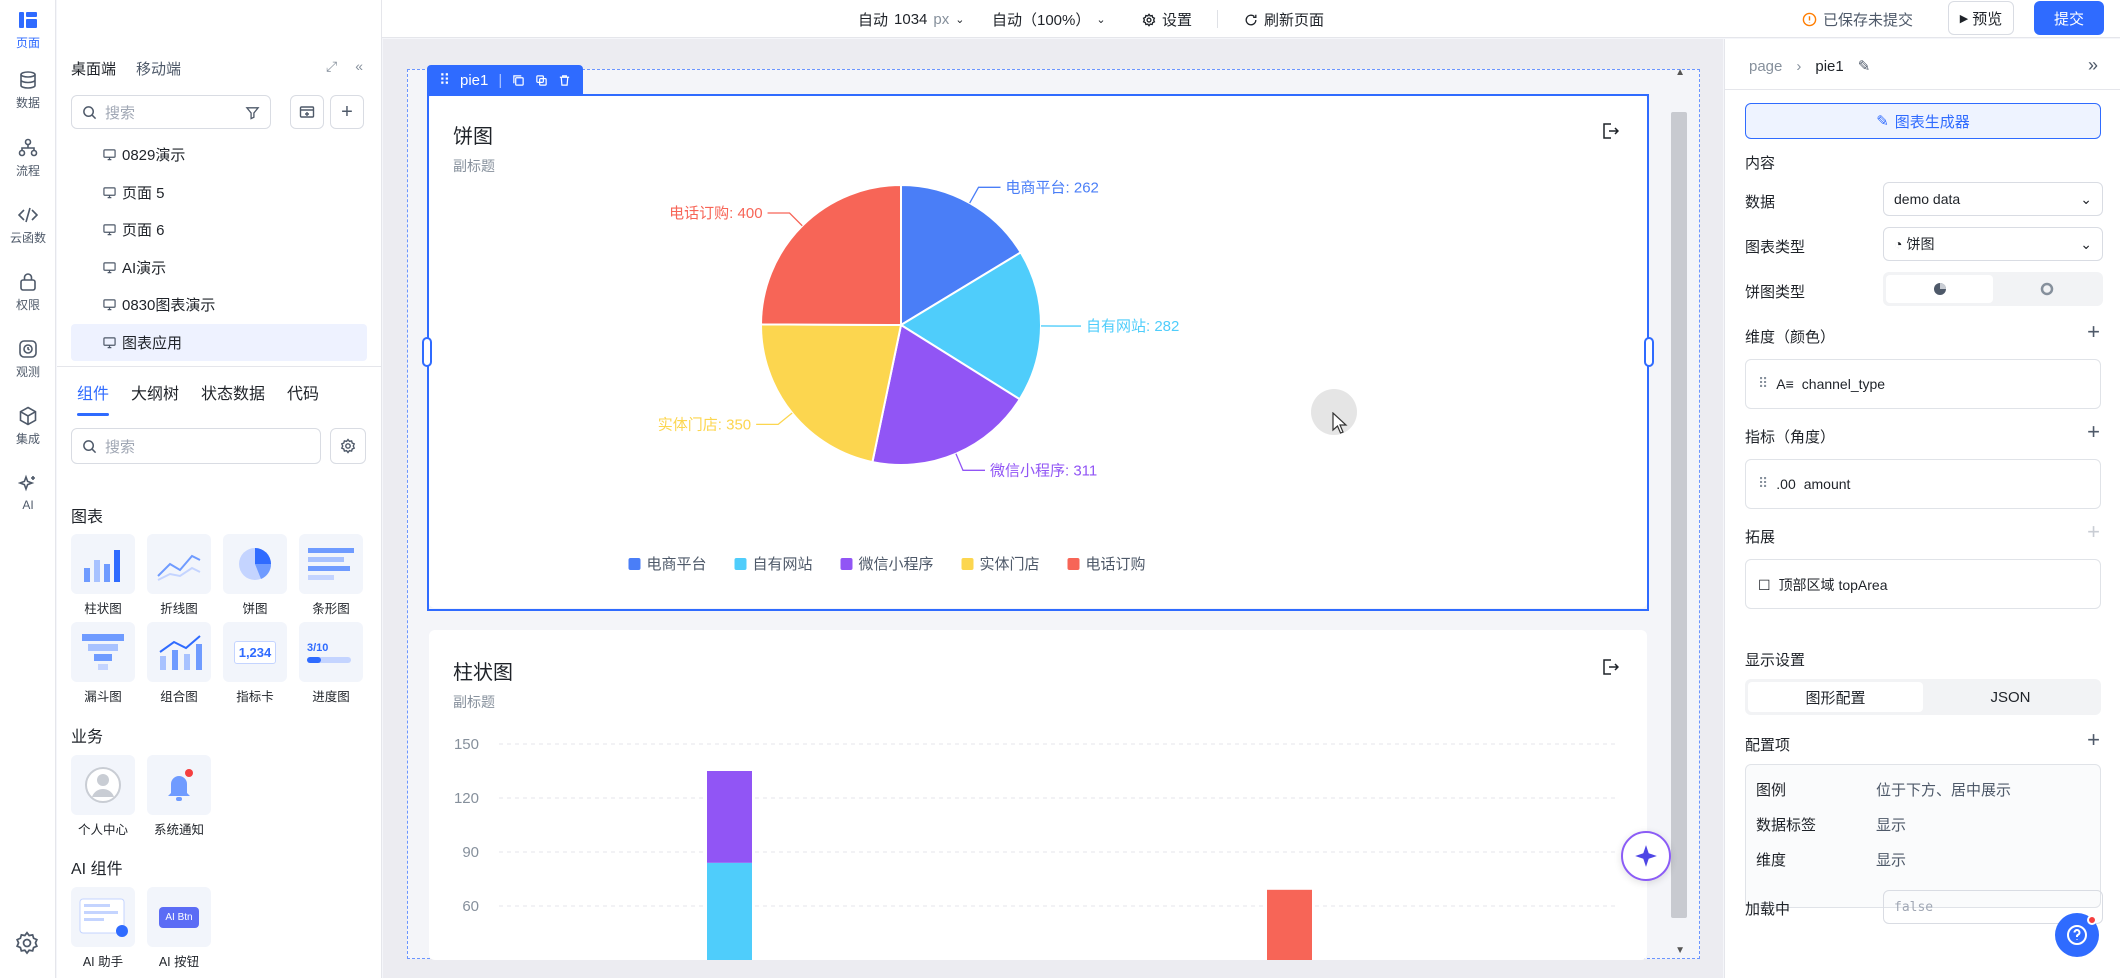  Describe the element at coordinates (155, 398) in the screenshot. I see `tab-outline: 大纲树` at that location.